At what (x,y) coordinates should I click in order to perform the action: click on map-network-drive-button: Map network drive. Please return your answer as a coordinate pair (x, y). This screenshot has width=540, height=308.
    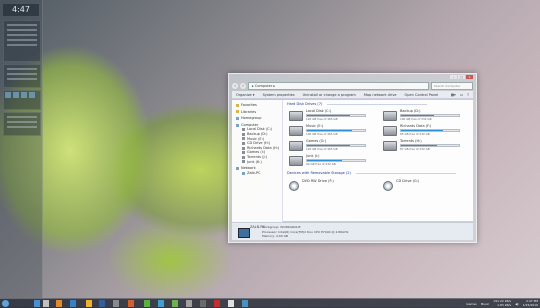
    Looking at the image, I should click on (380, 95).